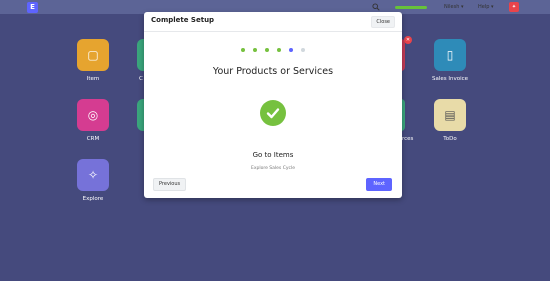 Image resolution: width=550 pixels, height=281 pixels. Describe the element at coordinates (93, 175) in the screenshot. I see `telescope-icon: ✧` at that location.